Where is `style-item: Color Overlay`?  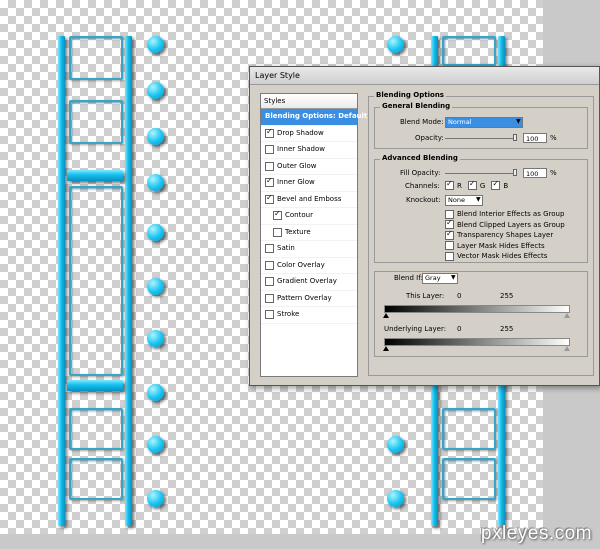 style-item: Color Overlay is located at coordinates (309, 266).